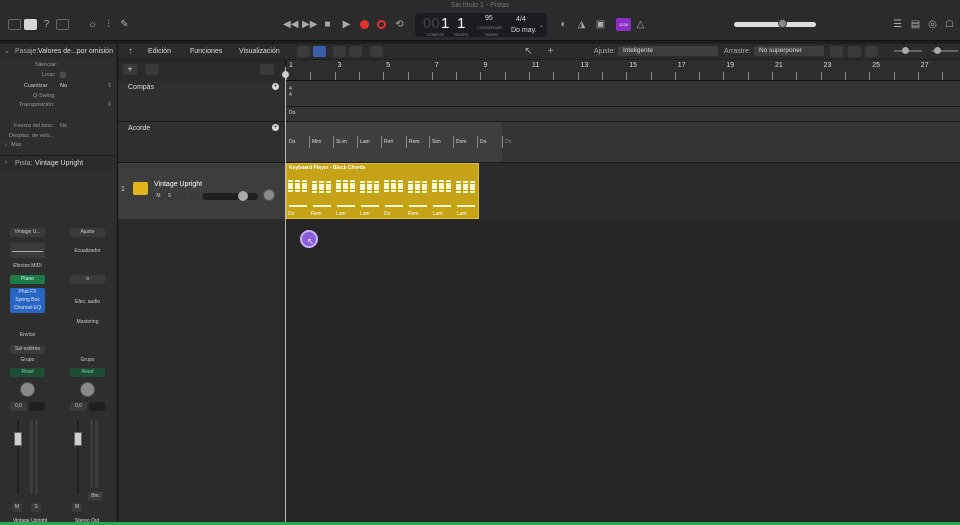 This screenshot has height=525, width=960. Describe the element at coordinates (46, 24) in the screenshot. I see `help-icon: ?` at that location.